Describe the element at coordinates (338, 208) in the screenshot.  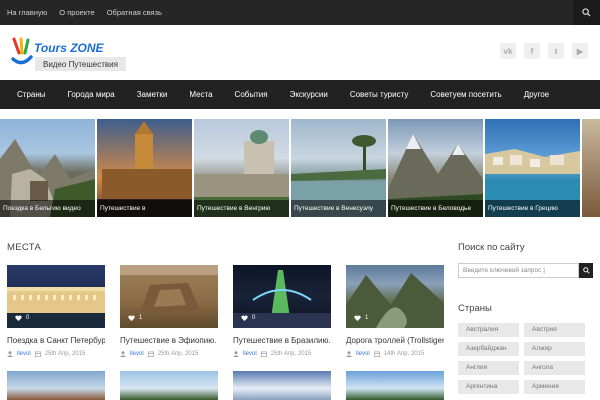
I see `slide-caption: Путешествие в Венесуэлу` at that location.